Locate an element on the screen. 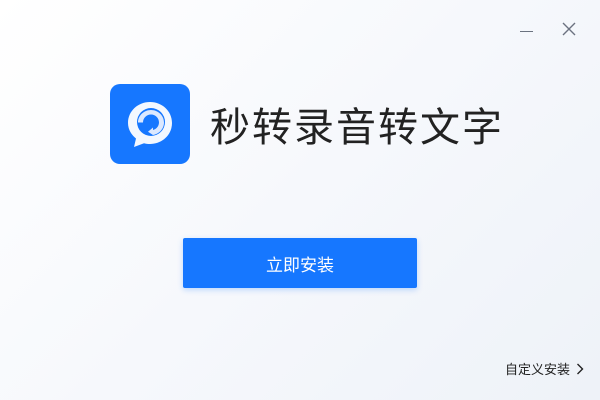 The height and width of the screenshot is (400, 600). custom-install-link: 自定义安装 is located at coordinates (544, 368).